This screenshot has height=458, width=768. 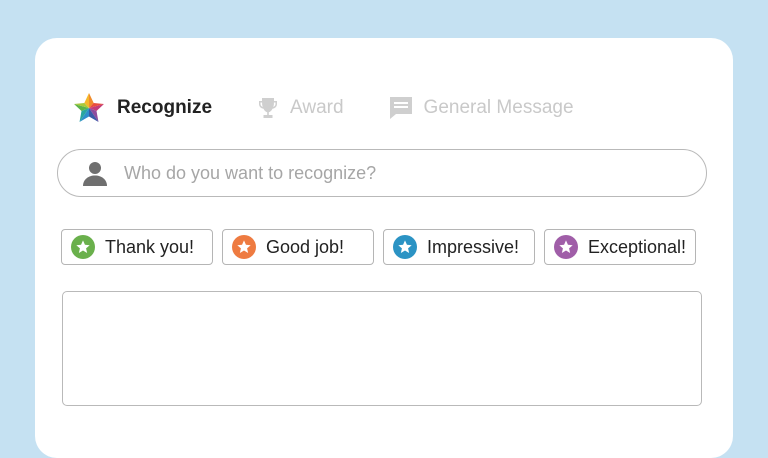 I want to click on recipient-input, so click(x=394, y=173).